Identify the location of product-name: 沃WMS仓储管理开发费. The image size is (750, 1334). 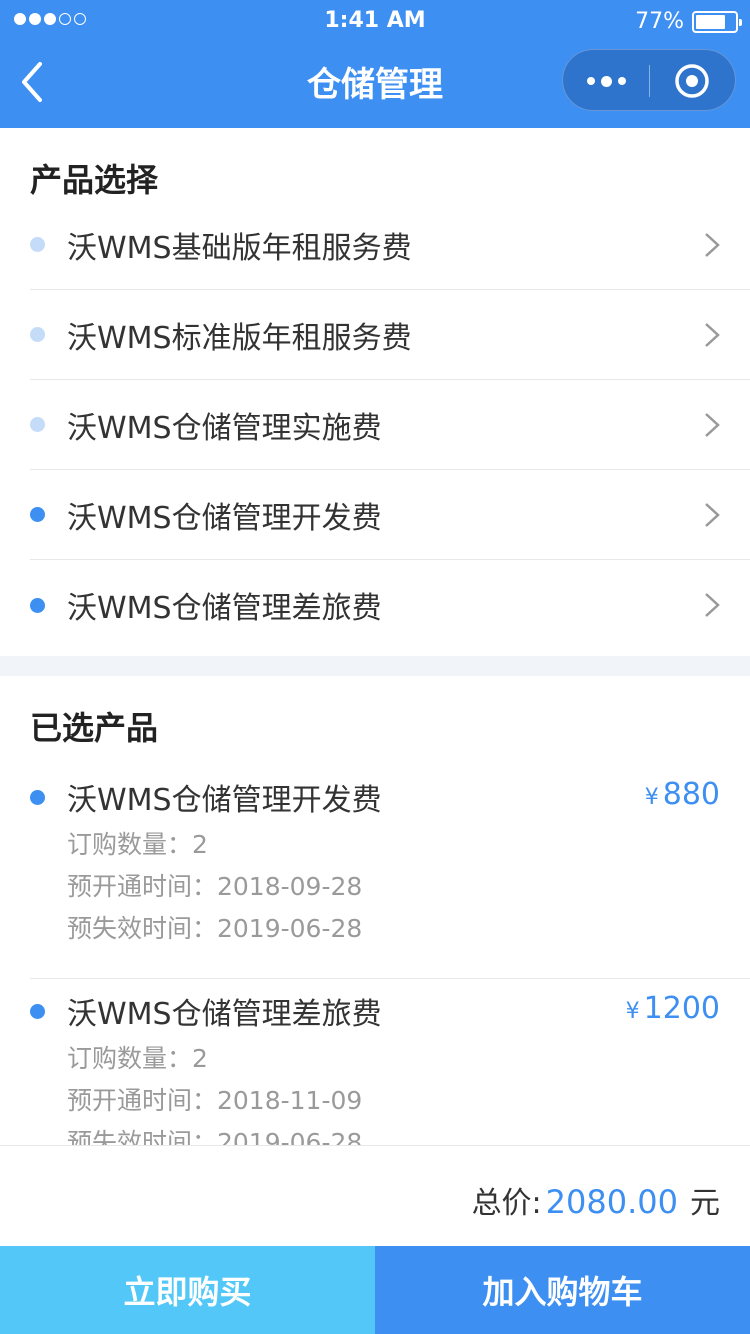
(224, 518).